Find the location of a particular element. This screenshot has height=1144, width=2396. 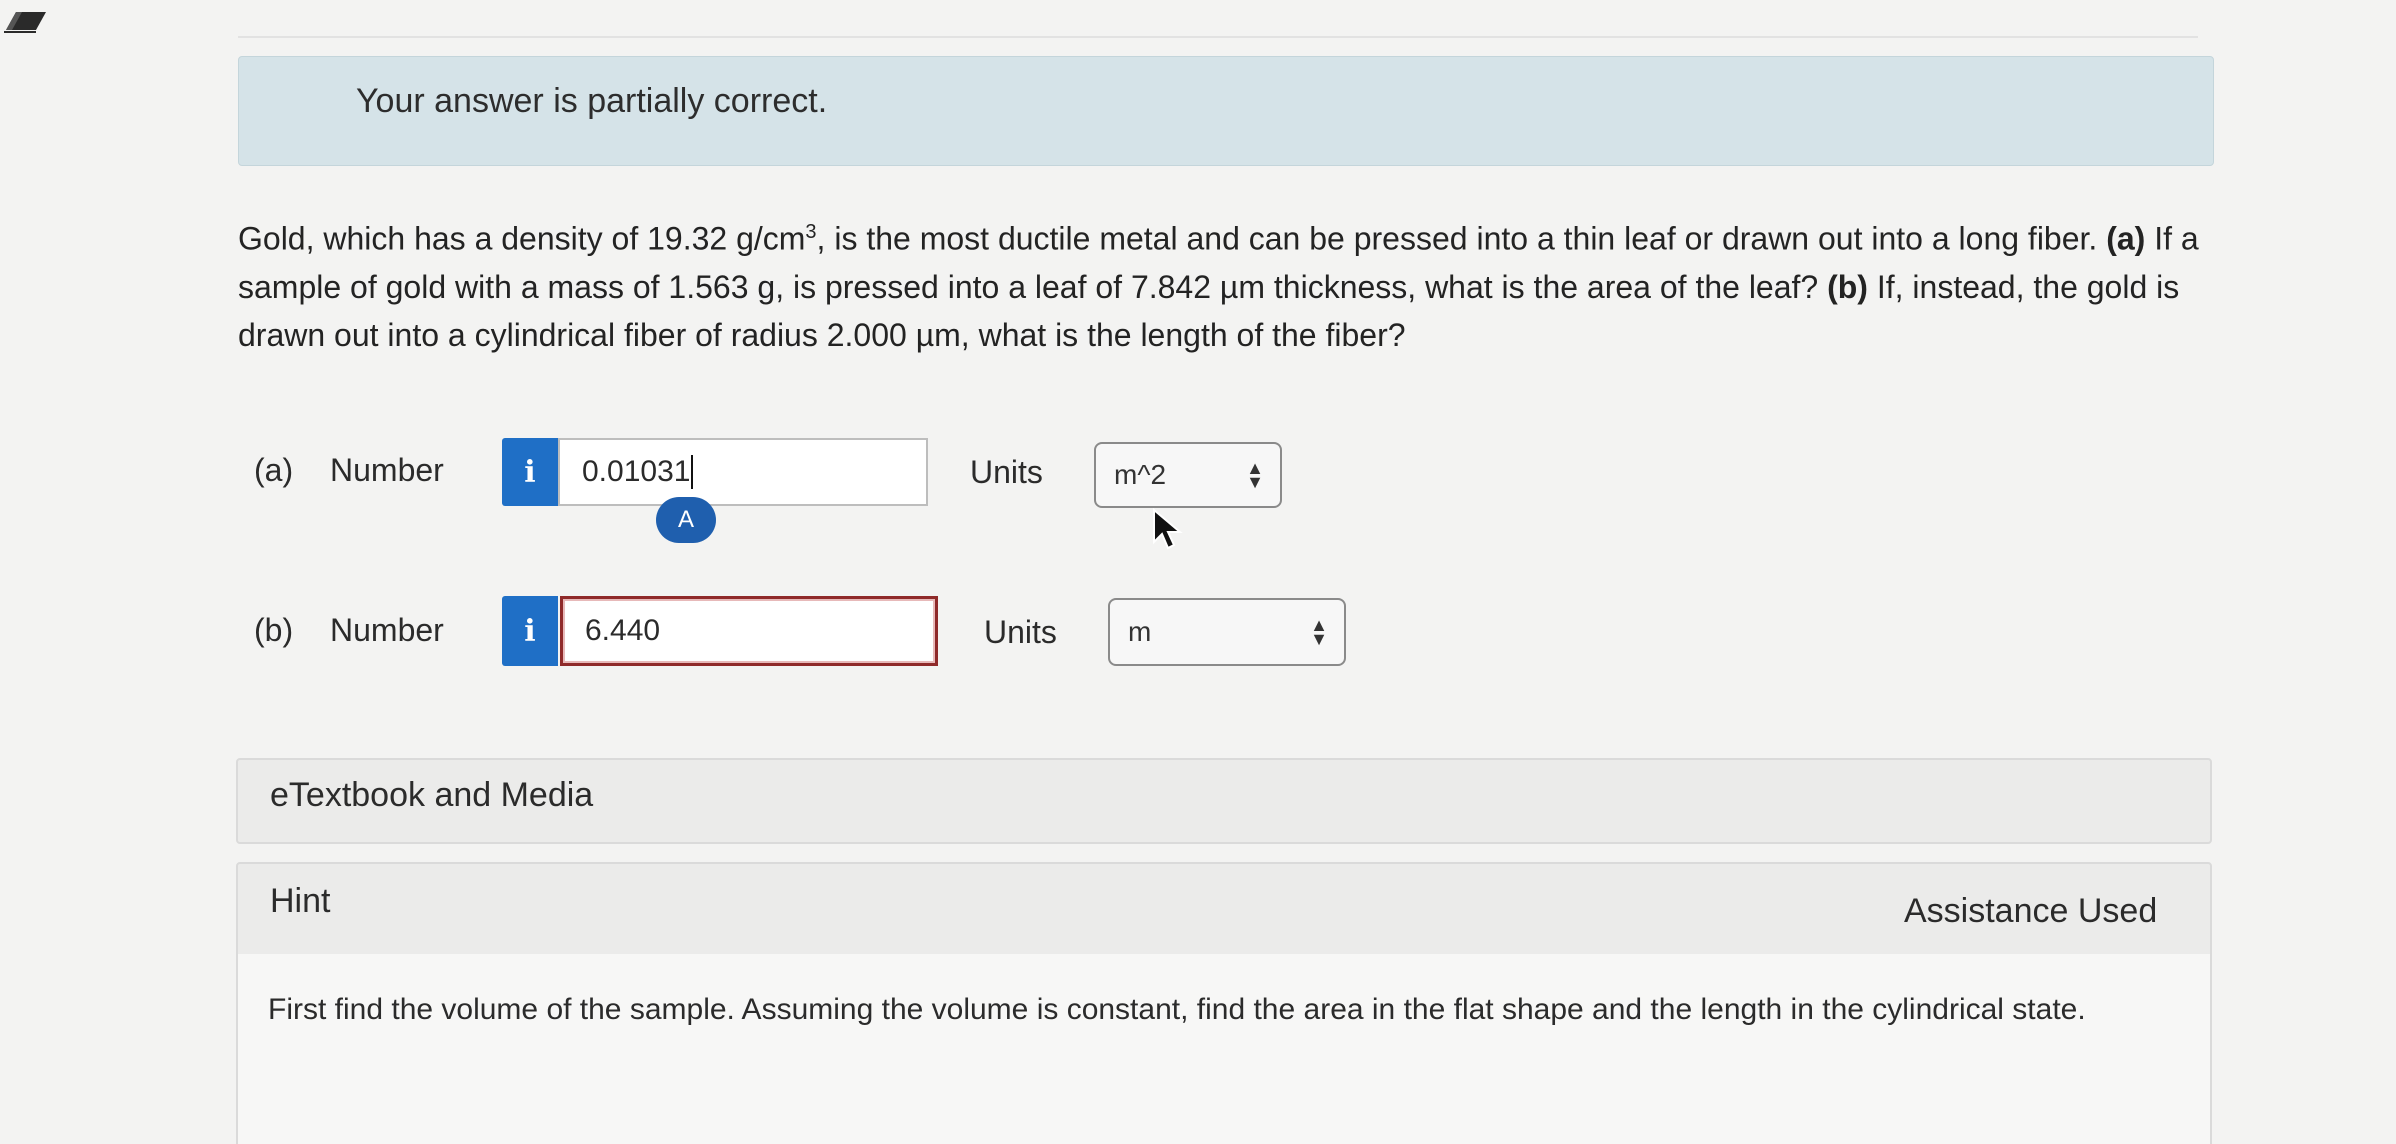

part-b-info-icon: i is located at coordinates (530, 631).